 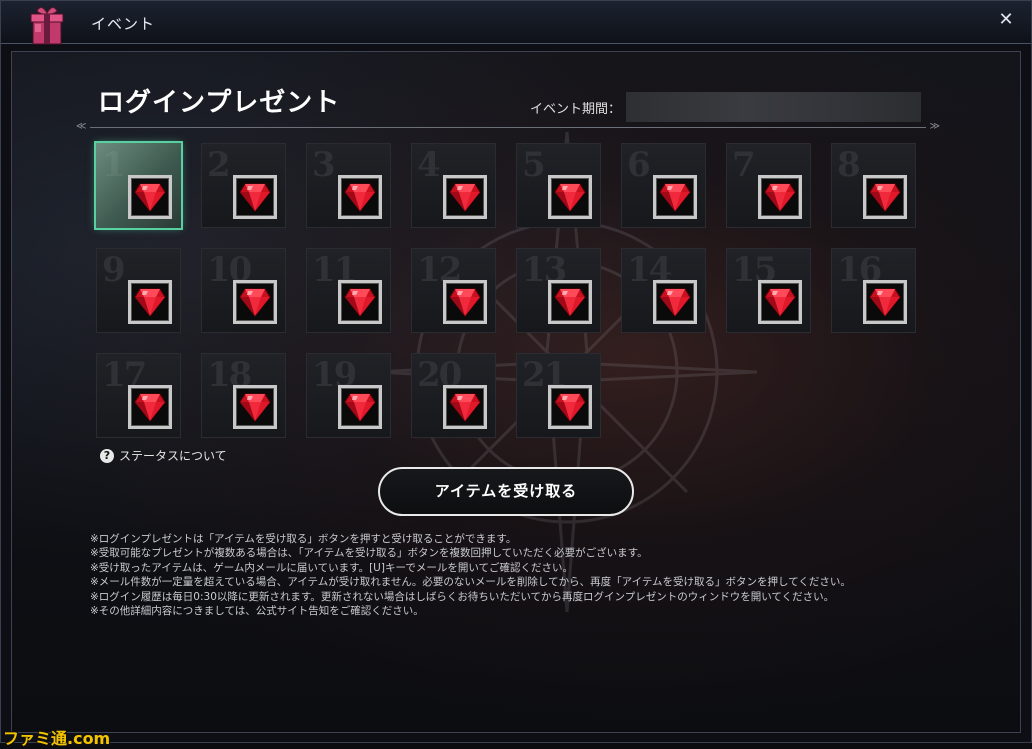 I want to click on event-period-label: イベント期間：, so click(x=576, y=109).